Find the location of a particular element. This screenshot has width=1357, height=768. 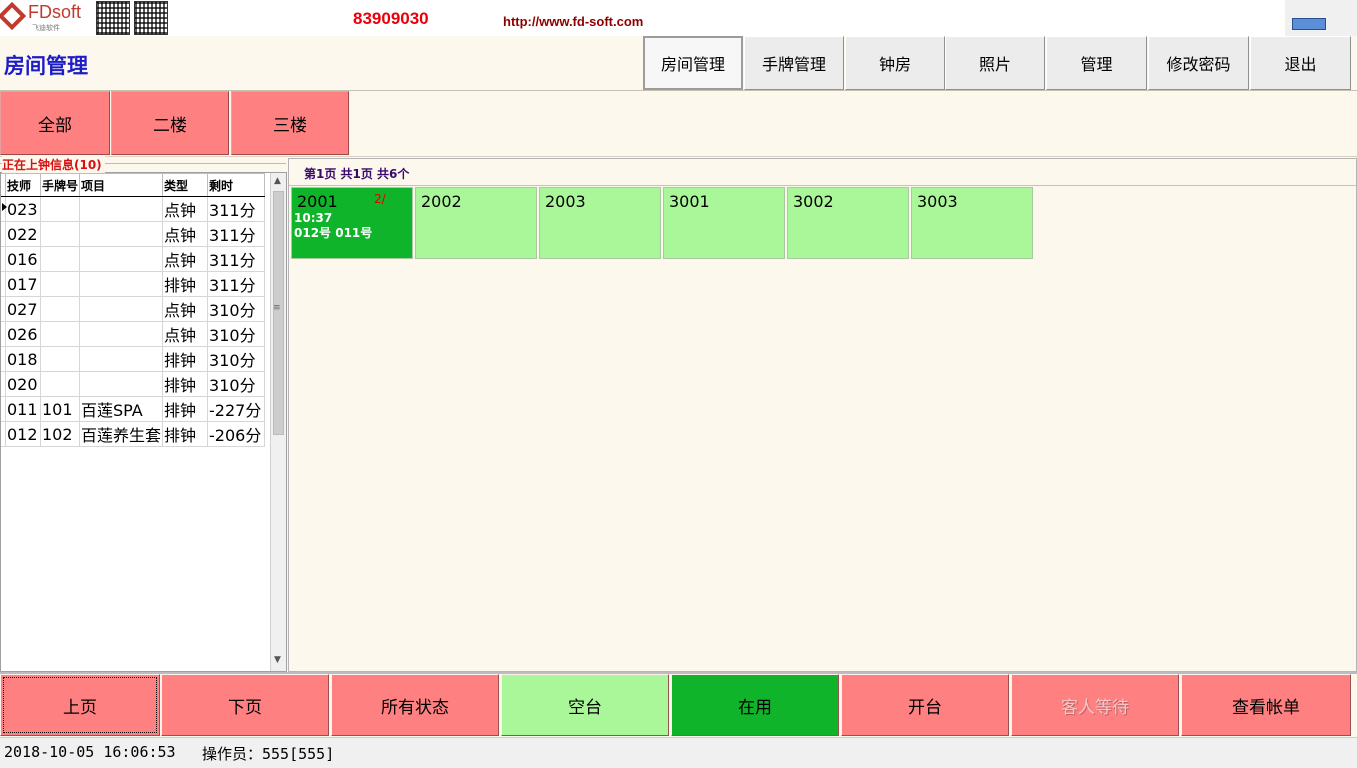

open-table-button: 开台 is located at coordinates (925, 705).